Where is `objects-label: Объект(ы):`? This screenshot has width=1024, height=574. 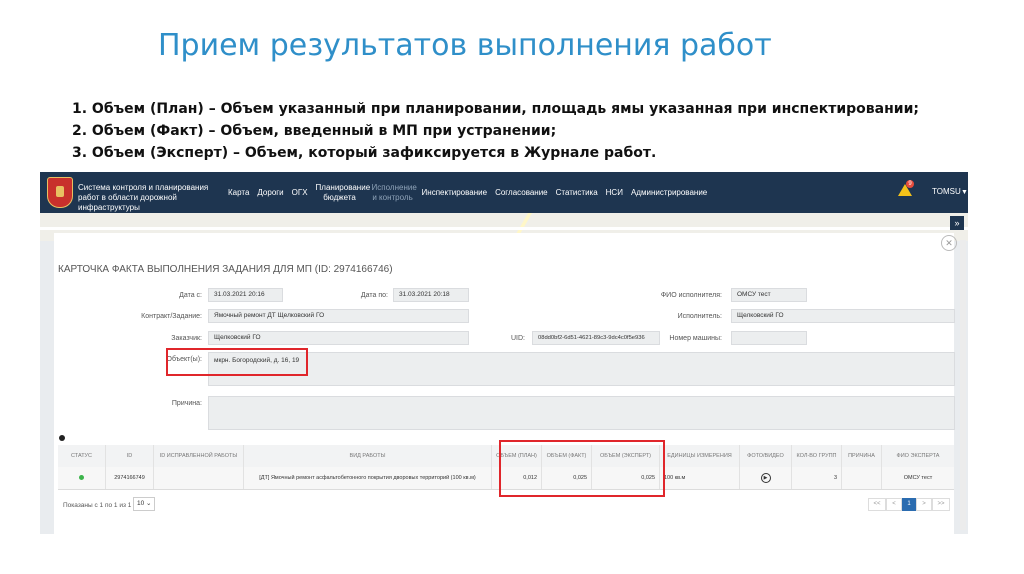
objects-label: Объект(ы): is located at coordinates (184, 359).